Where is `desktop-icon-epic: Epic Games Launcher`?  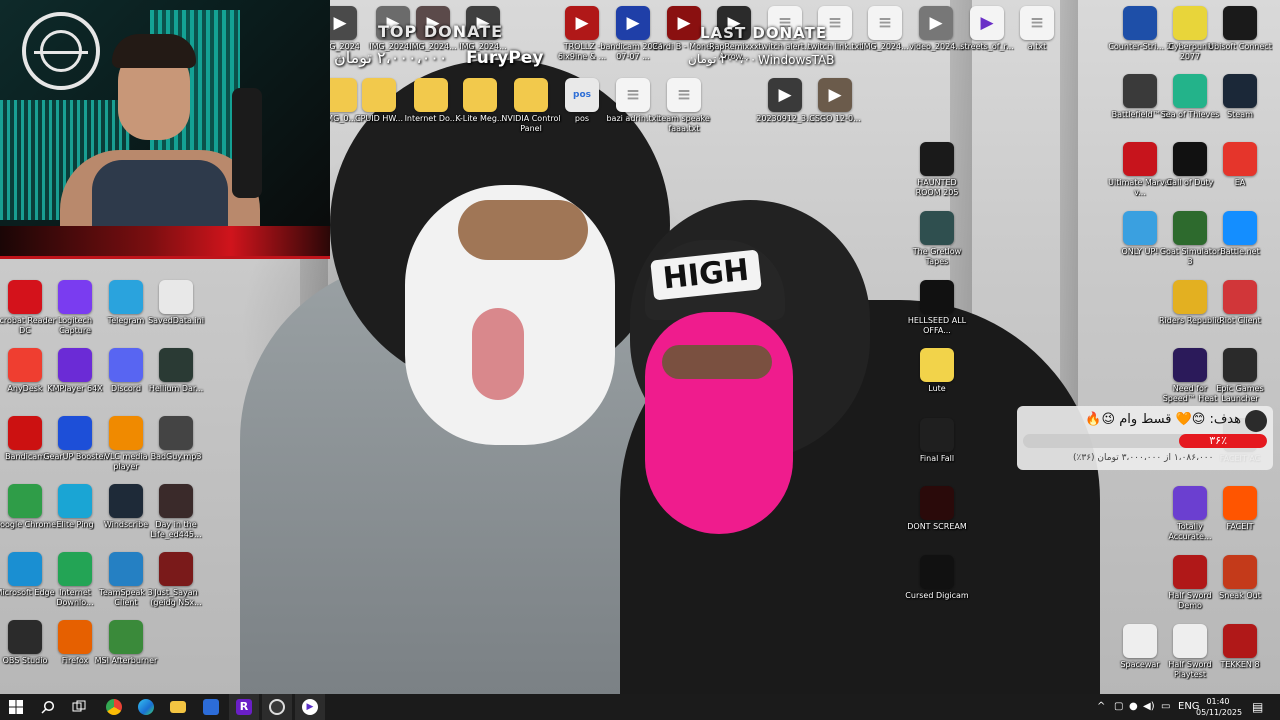 desktop-icon-epic: Epic Games Launcher is located at coordinates (1240, 381).